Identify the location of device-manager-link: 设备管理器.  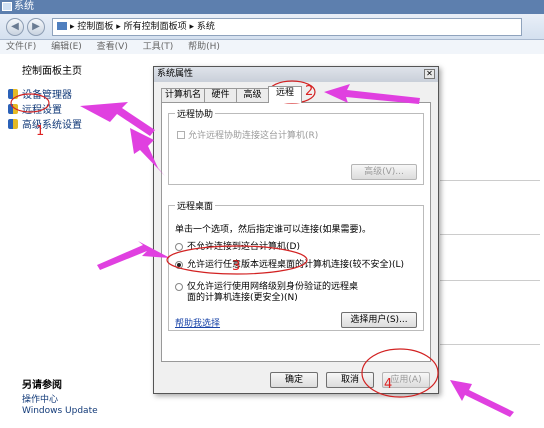
(40, 93).